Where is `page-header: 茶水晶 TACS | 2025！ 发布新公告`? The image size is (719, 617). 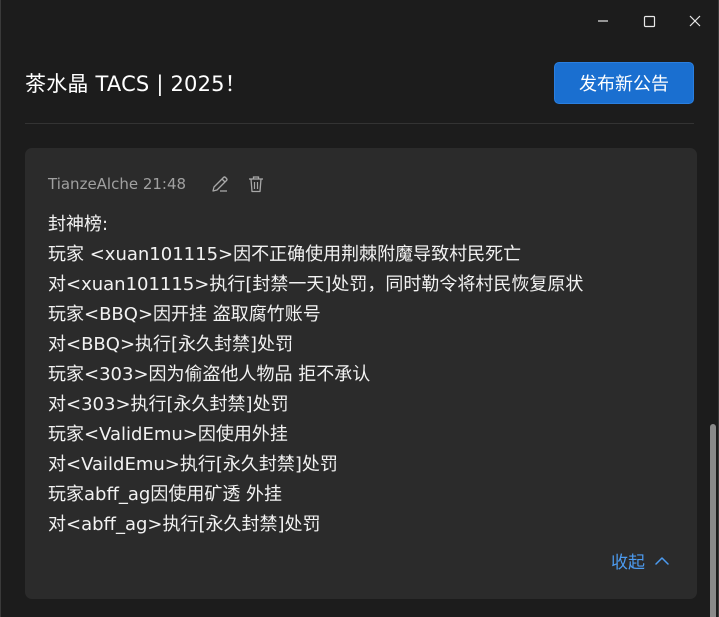 page-header: 茶水晶 TACS | 2025！ 发布新公告 is located at coordinates (359, 83).